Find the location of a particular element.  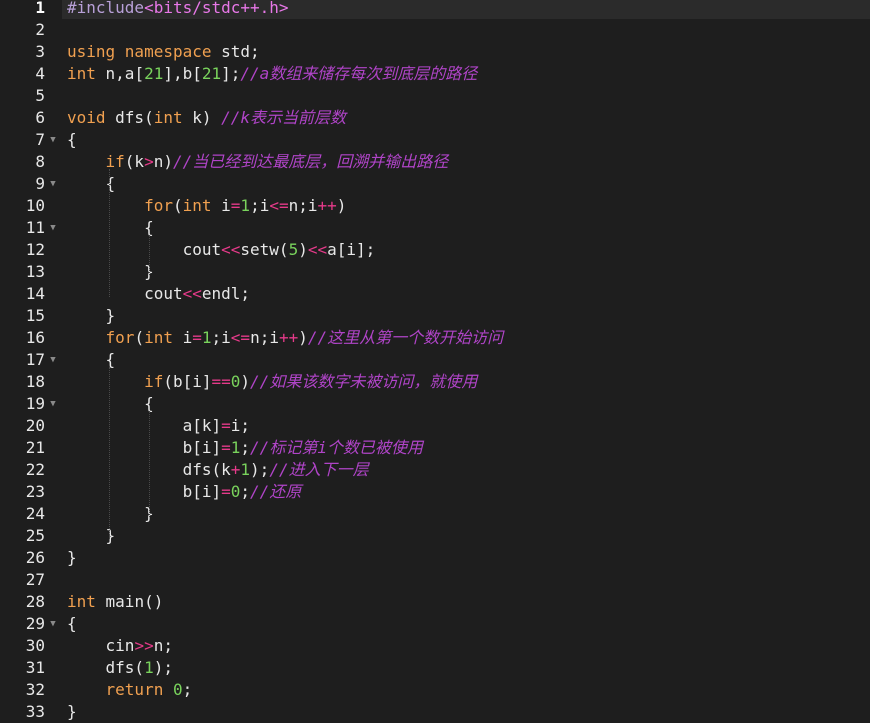

code-line: int n,a[21],b[21];//a数组来储存每次到底层的路径 is located at coordinates (269, 74).